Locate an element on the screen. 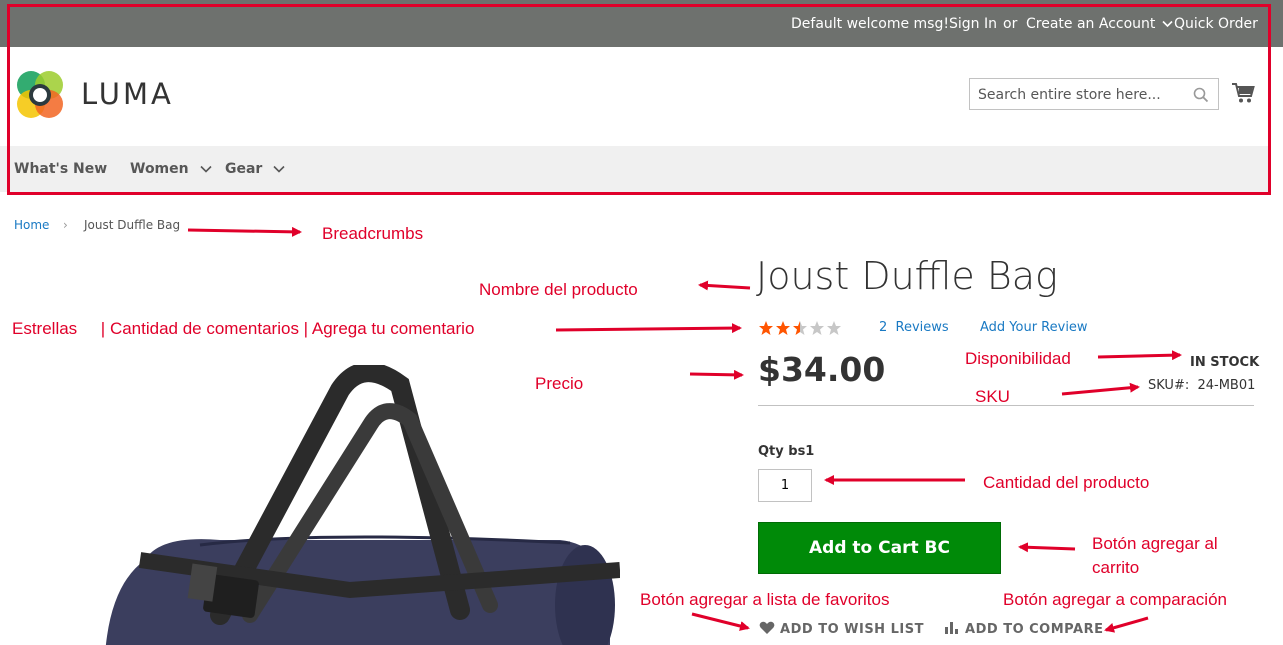 The image size is (1283, 645). annotation-compare: Botón agregar a comparación is located at coordinates (1115, 599).